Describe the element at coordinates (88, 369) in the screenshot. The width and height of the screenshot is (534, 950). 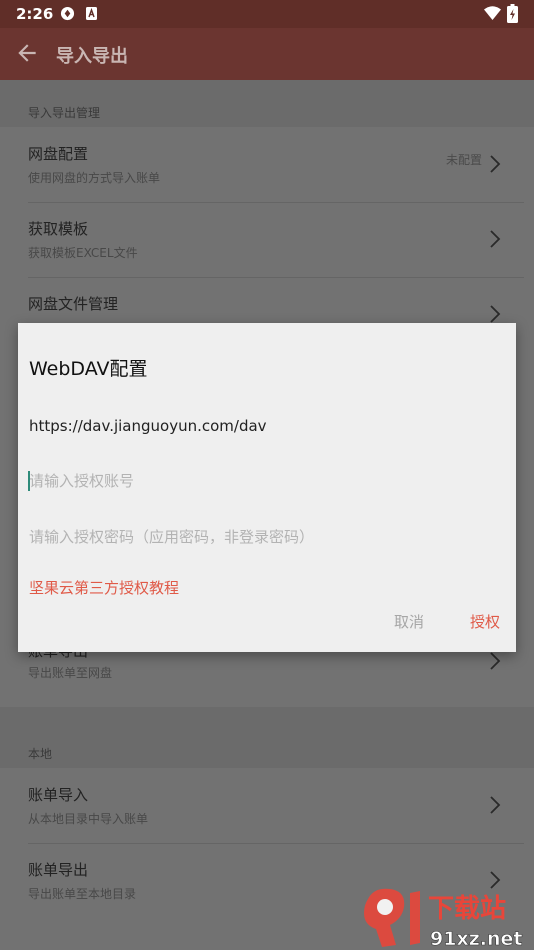
I see `dialog-title: WebDAV配置` at that location.